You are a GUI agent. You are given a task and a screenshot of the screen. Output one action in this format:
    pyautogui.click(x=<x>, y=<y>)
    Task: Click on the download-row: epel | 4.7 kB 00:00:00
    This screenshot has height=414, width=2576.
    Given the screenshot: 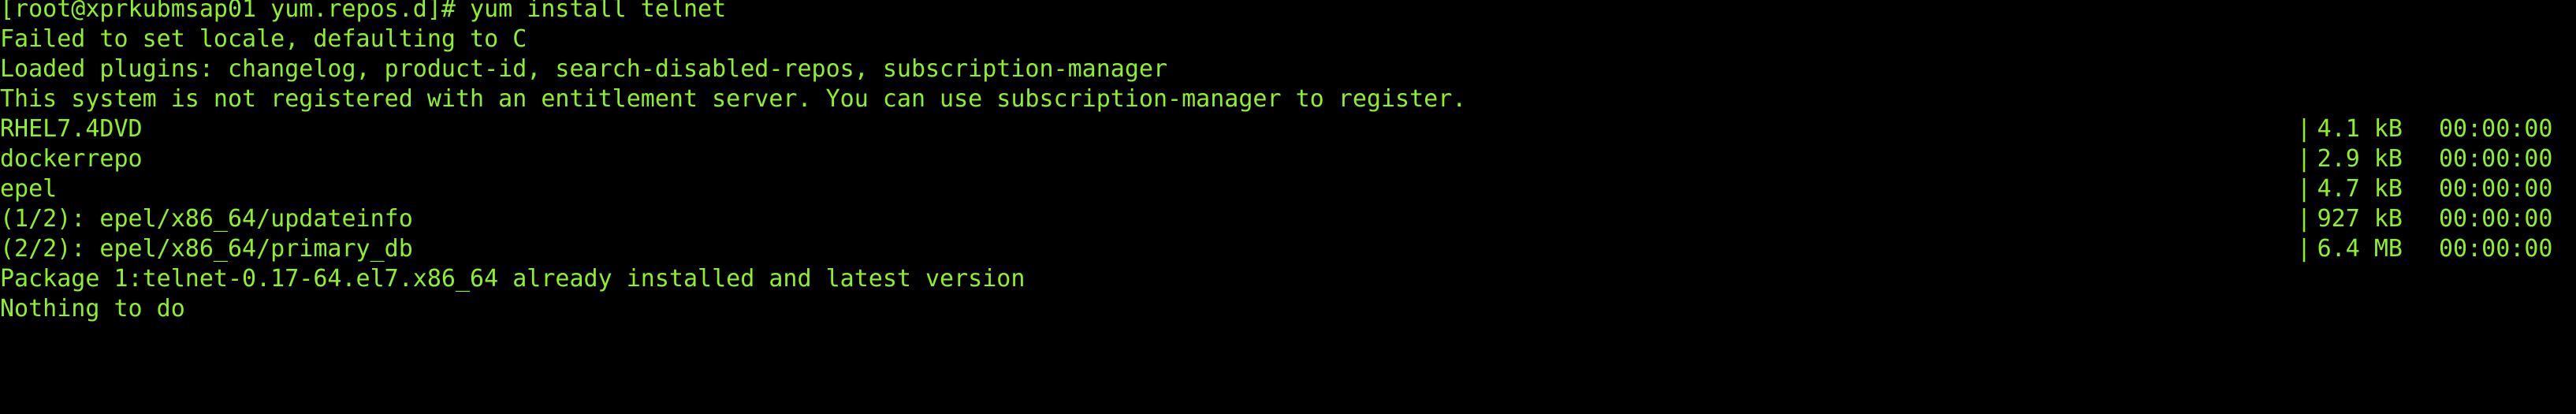 What is the action you would take?
    pyautogui.click(x=1288, y=189)
    